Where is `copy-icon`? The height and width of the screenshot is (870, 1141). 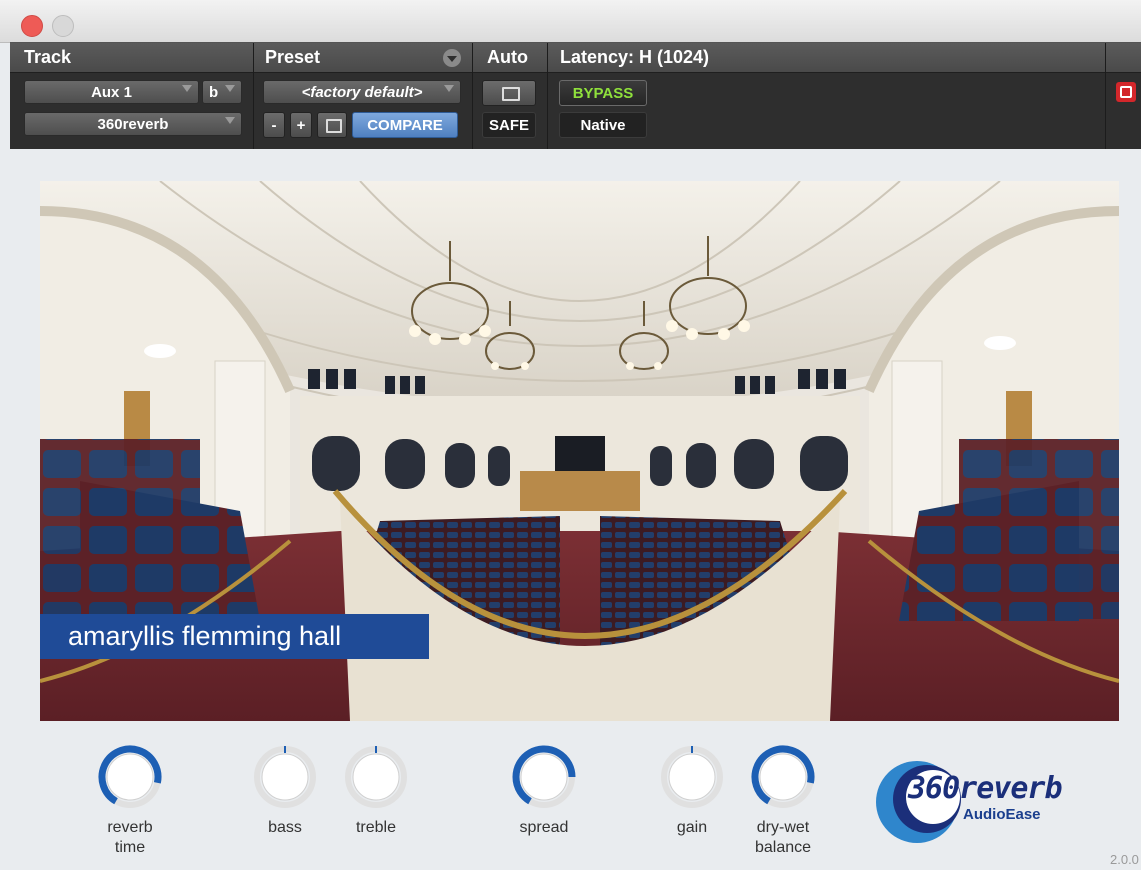 copy-icon is located at coordinates (334, 126).